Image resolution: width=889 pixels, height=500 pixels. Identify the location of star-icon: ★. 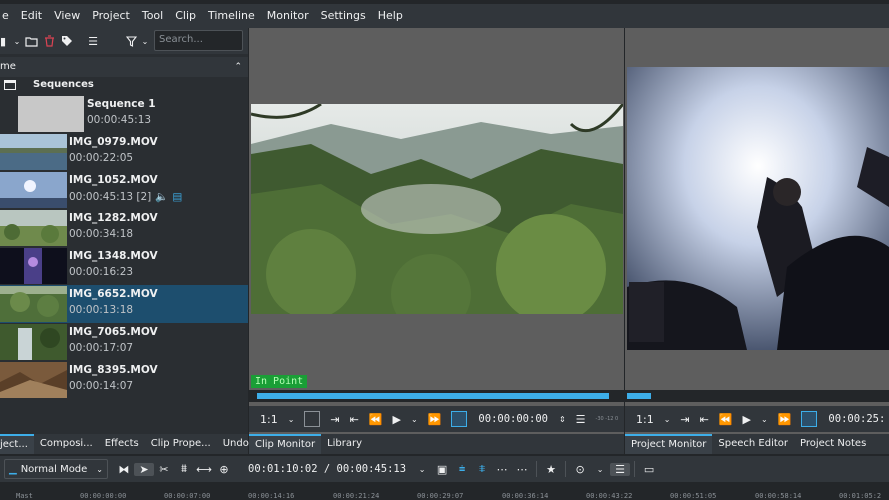
(551, 469).